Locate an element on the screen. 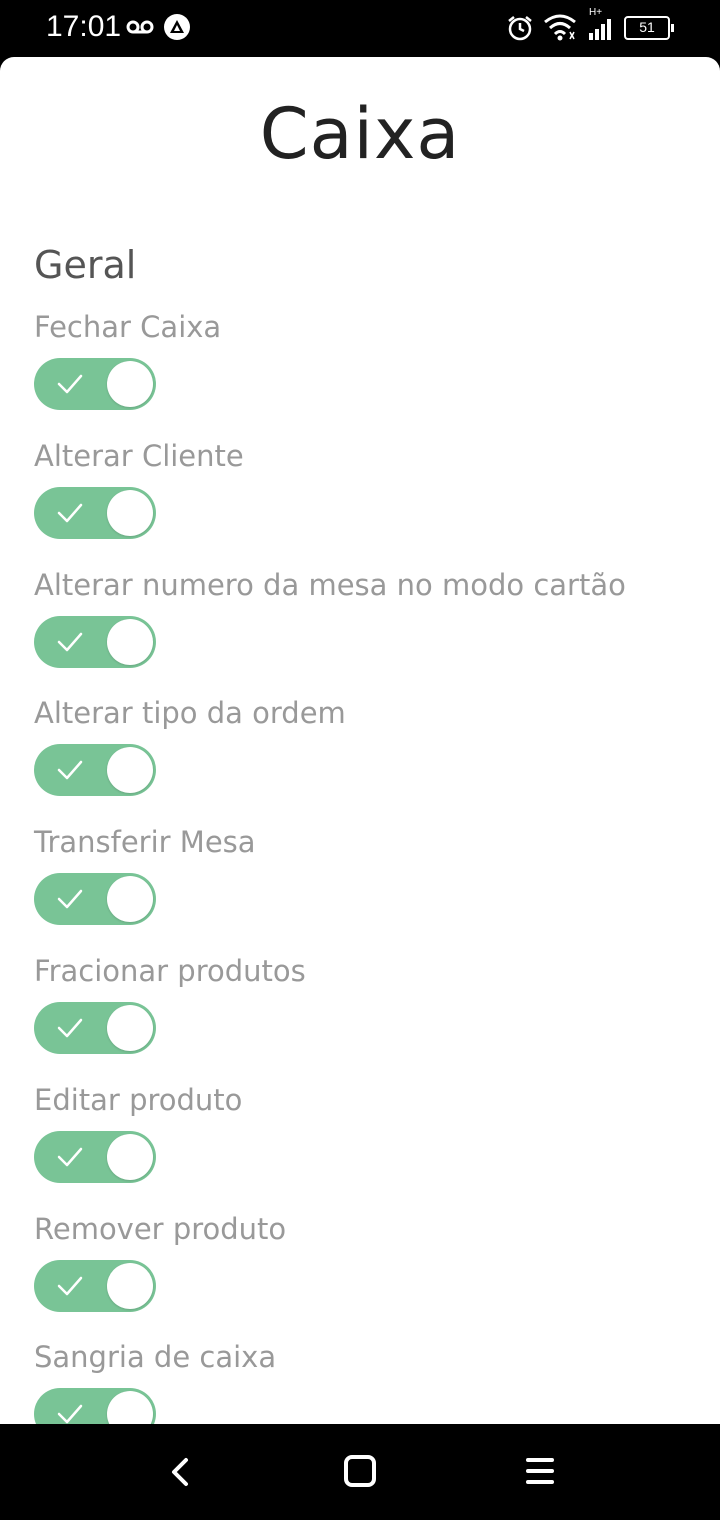 The width and height of the screenshot is (720, 1520). cell-signal-icon is located at coordinates (600, 29).